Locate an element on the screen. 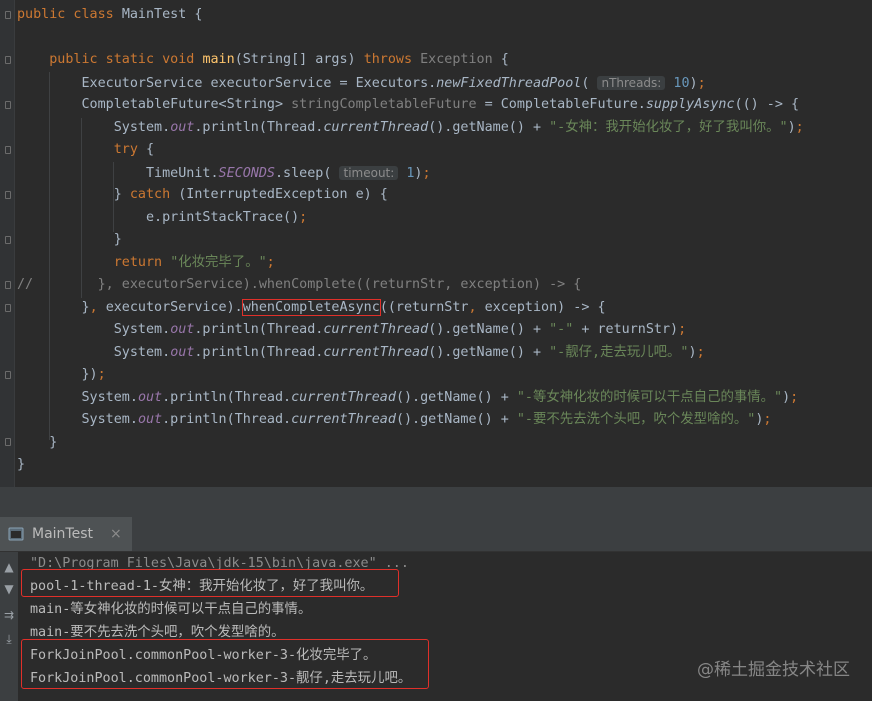  console-output-line: main-等女神化妆的时候可以干点自己的事情。 is located at coordinates (171, 609).